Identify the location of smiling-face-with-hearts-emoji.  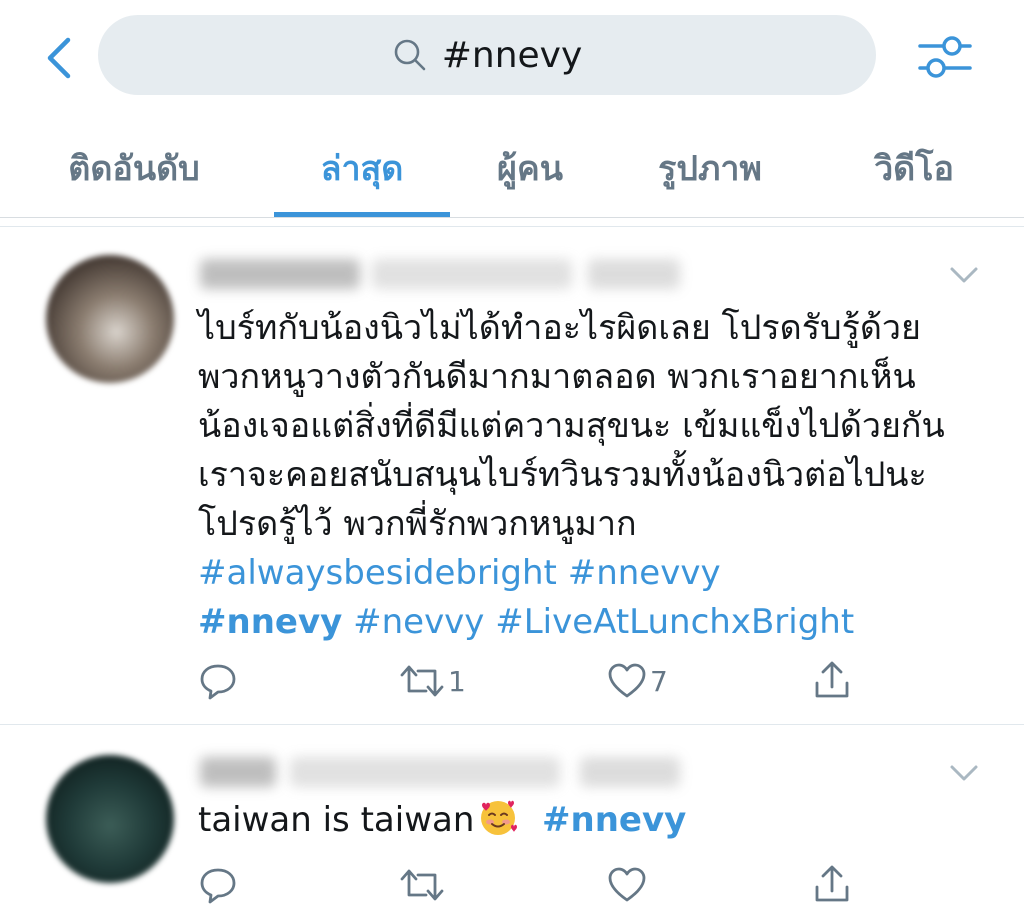
(499, 817).